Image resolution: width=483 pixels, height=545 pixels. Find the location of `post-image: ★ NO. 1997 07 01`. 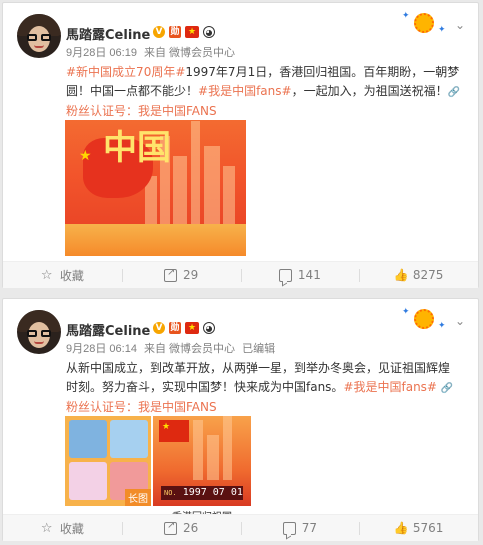

post-image: ★ NO. 1997 07 01 is located at coordinates (202, 461).